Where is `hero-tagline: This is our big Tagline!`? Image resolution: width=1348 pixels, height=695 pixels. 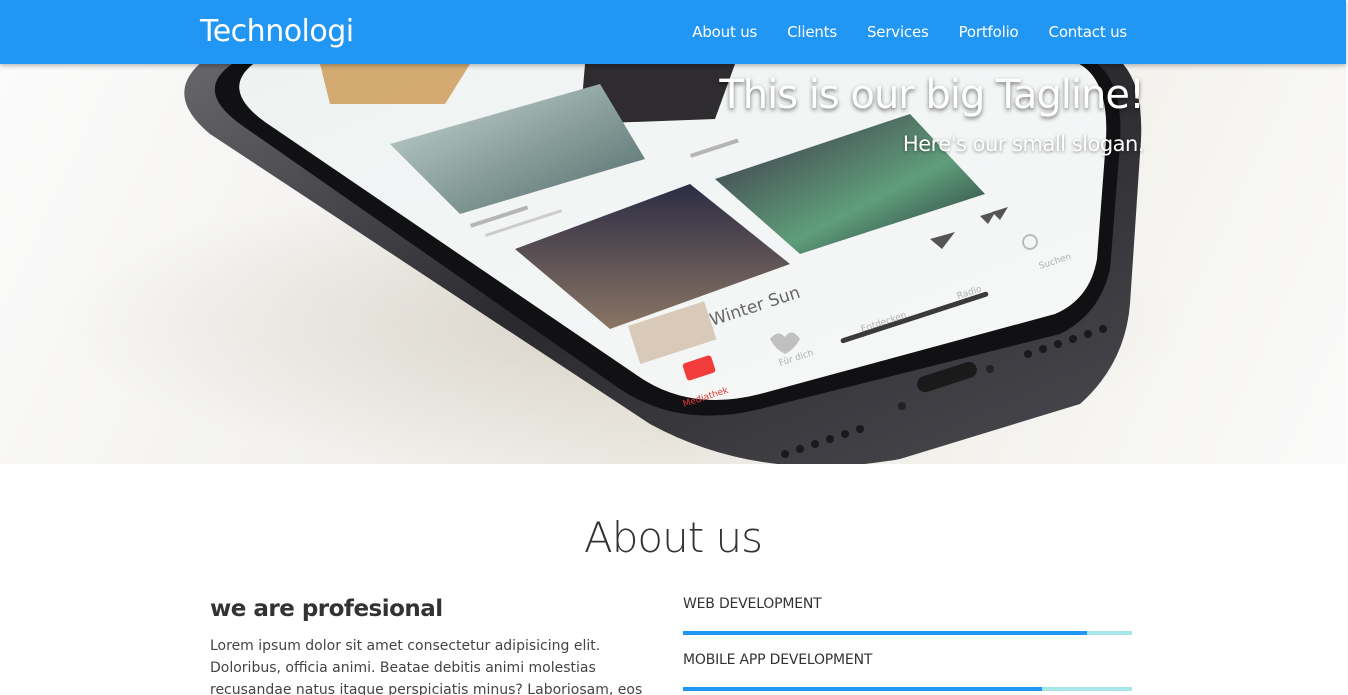 hero-tagline: This is our big Tagline! is located at coordinates (932, 95).